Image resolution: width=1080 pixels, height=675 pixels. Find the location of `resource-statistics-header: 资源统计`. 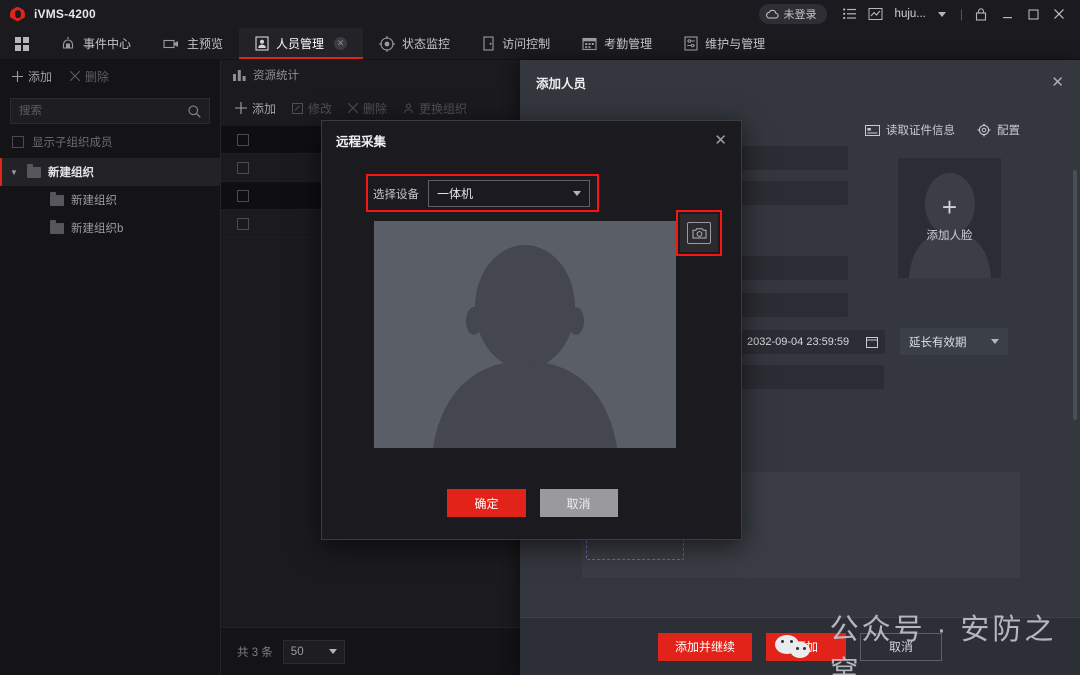

resource-statistics-header: 资源统计 is located at coordinates (370, 75).